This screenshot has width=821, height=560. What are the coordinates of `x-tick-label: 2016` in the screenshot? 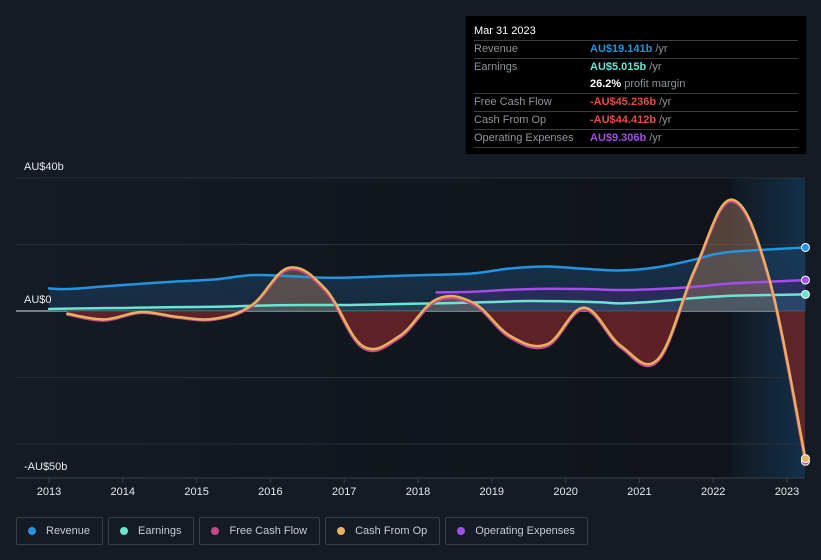 It's located at (270, 492).